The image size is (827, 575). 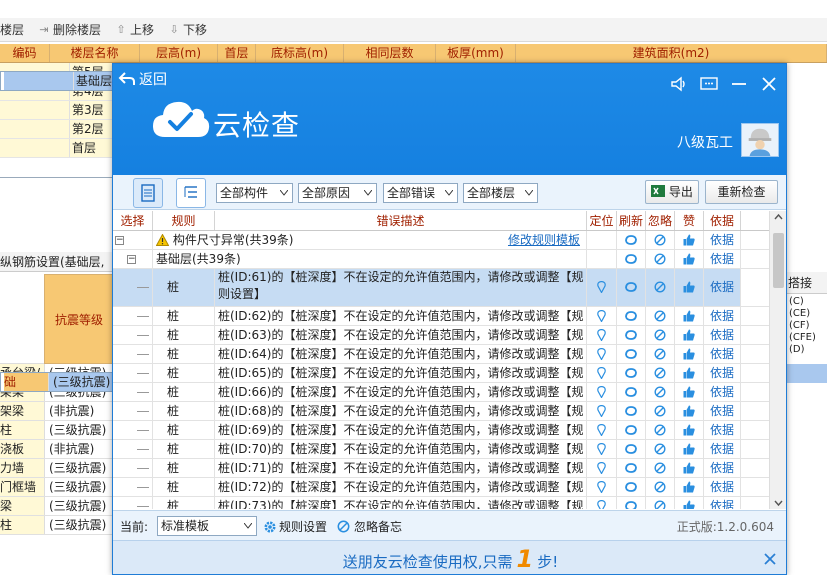 I want to click on grade-row: 梁 (三级抗震), so click(x=57, y=506).